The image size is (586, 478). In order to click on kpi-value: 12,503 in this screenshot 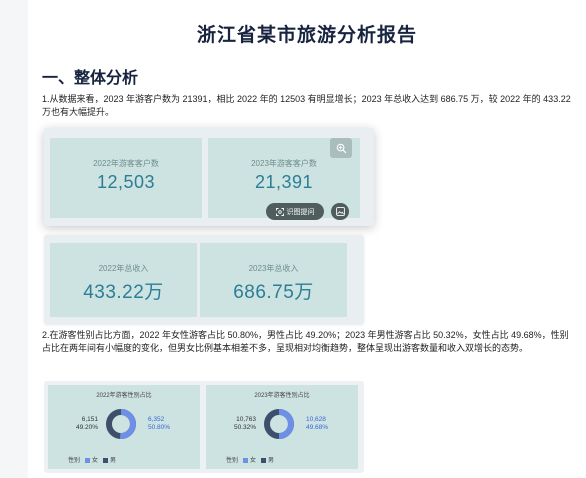, I will do `click(126, 182)`.